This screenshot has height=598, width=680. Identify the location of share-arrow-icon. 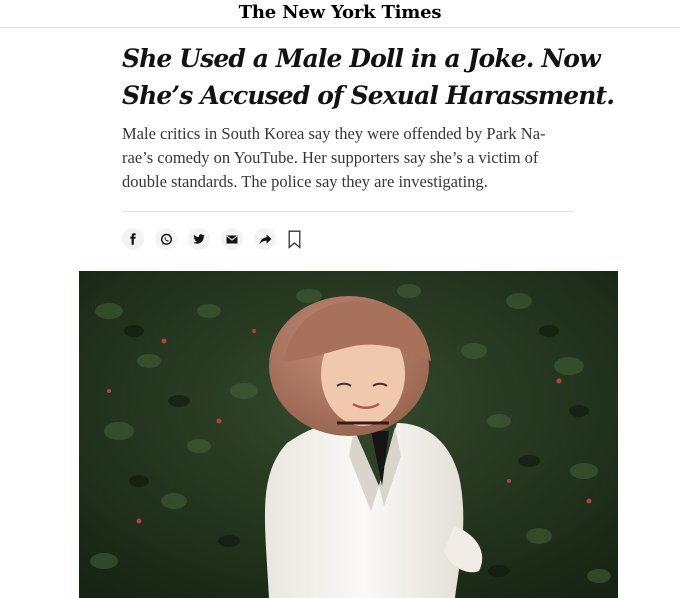
(265, 238).